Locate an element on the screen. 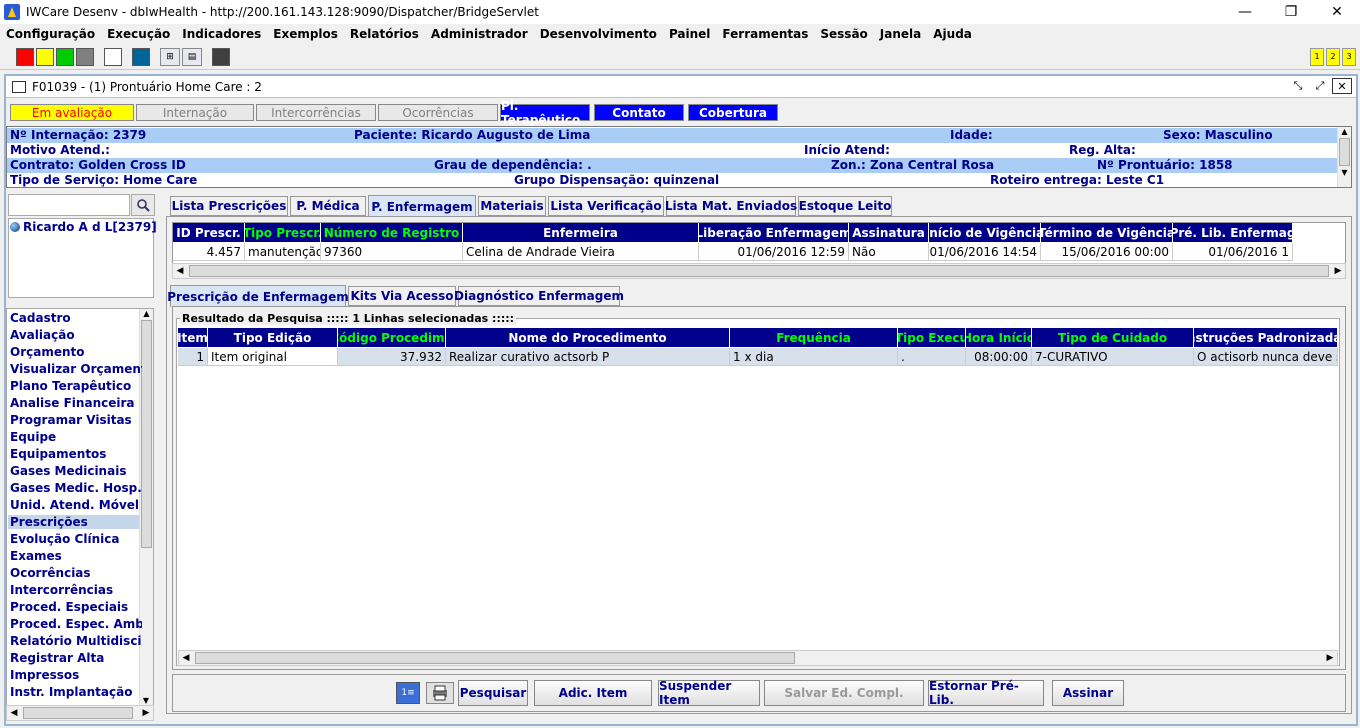 The height and width of the screenshot is (728, 1360). table-cell: Item original is located at coordinates (273, 357).